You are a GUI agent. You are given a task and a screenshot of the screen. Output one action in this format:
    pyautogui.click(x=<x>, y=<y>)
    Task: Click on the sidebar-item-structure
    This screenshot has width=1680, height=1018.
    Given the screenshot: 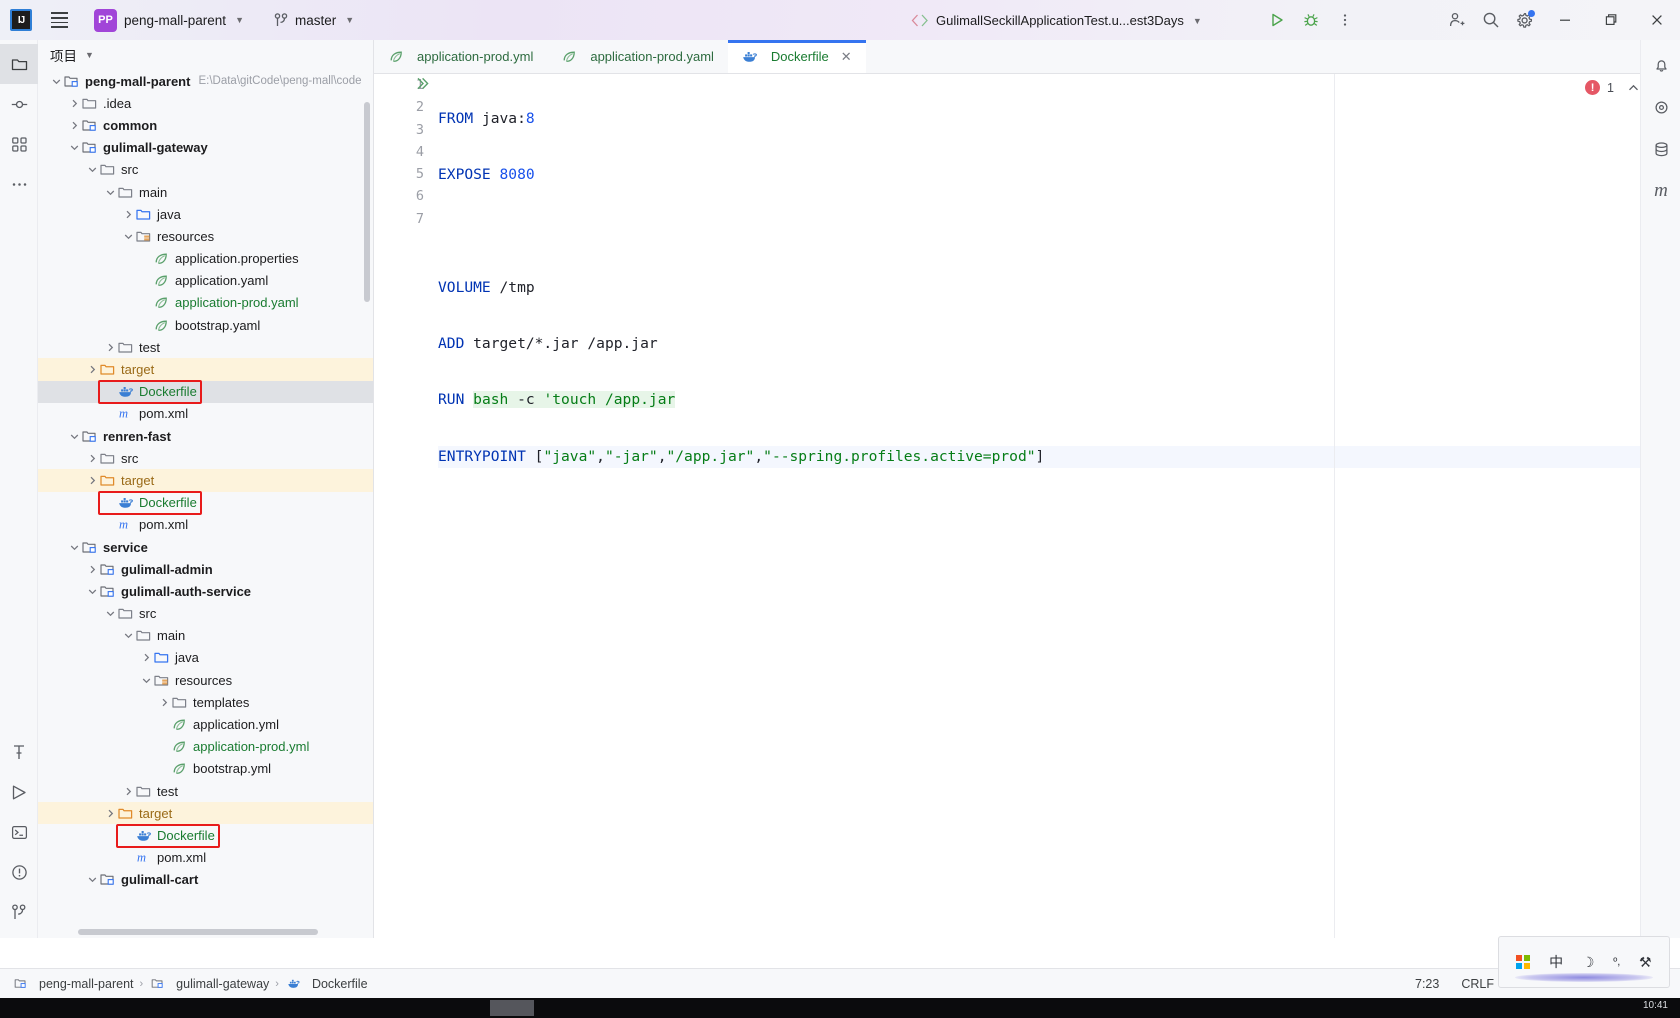 What is the action you would take?
    pyautogui.click(x=19, y=144)
    